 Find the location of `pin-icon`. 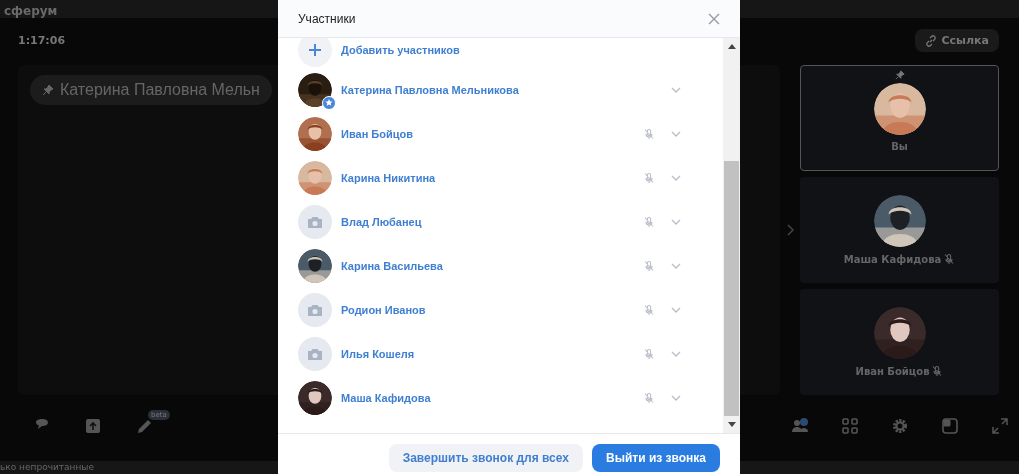

pin-icon is located at coordinates (48, 90).